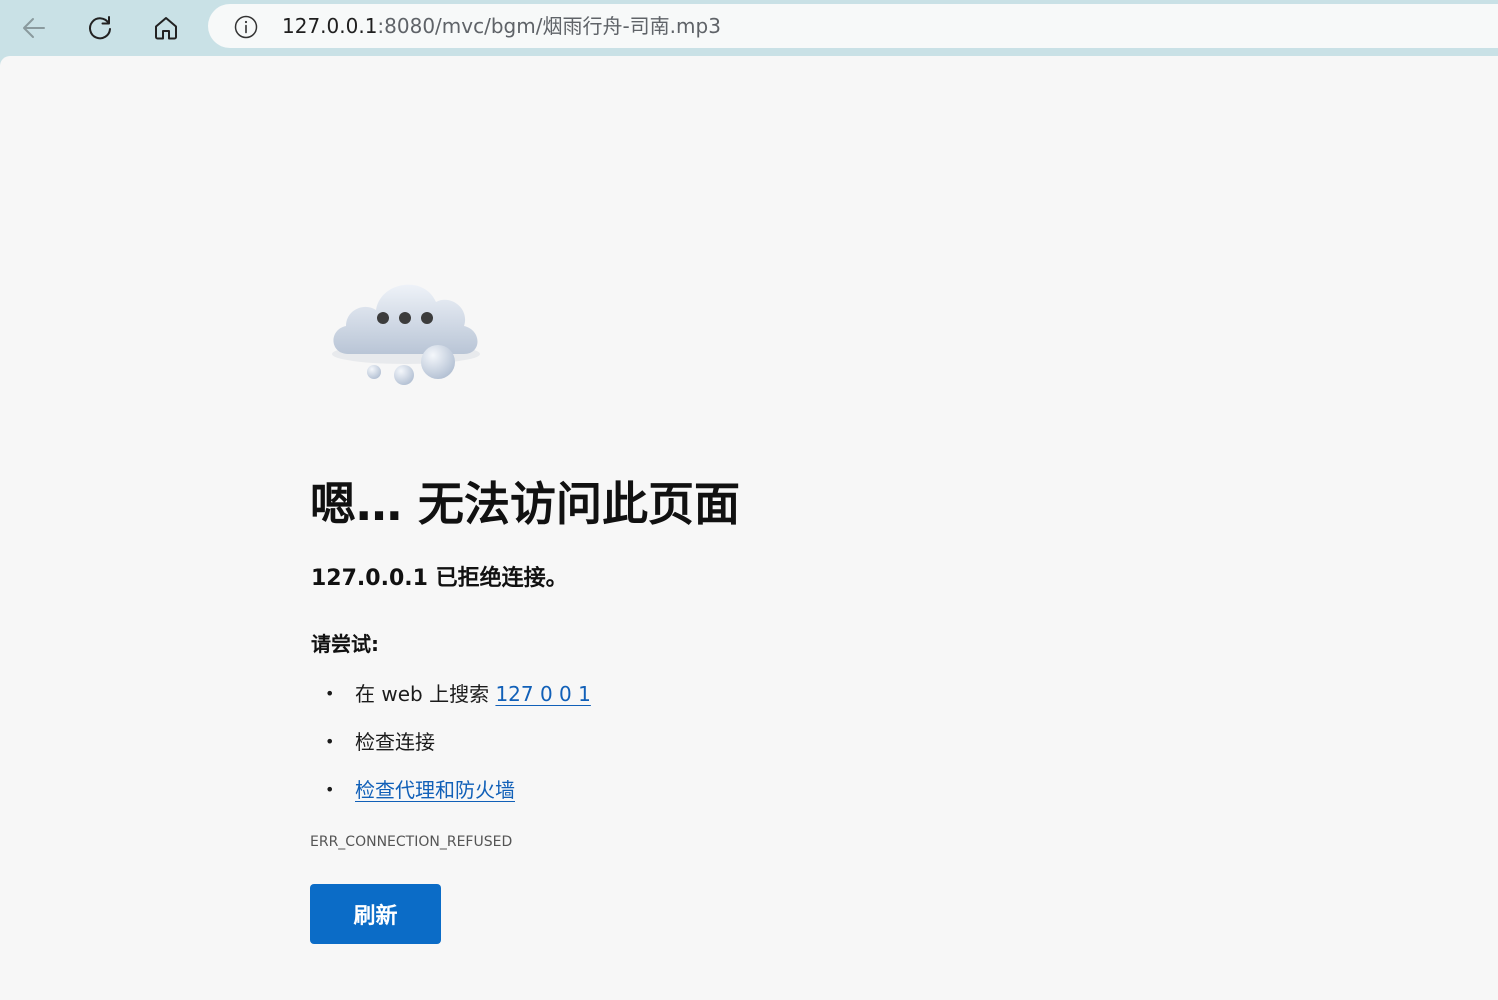 This screenshot has height=1000, width=1498. I want to click on thinking-cloud-icon, so click(406, 334).